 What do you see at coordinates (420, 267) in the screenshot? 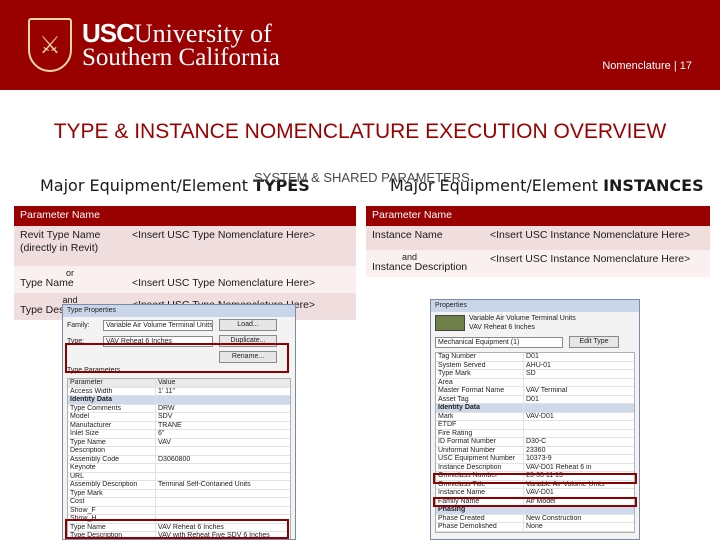
I see `instance-description-label: Instance Description` at bounding box center [420, 267].